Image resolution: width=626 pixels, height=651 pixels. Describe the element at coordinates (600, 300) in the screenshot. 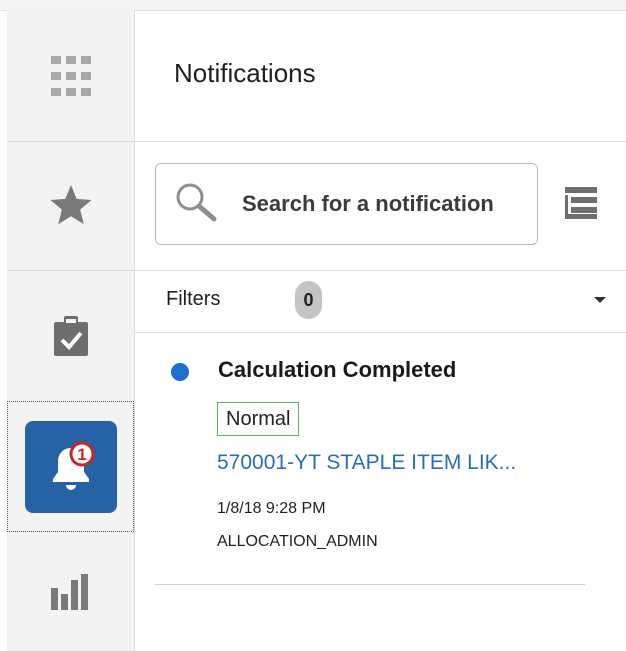

I see `chevron-down-icon` at that location.